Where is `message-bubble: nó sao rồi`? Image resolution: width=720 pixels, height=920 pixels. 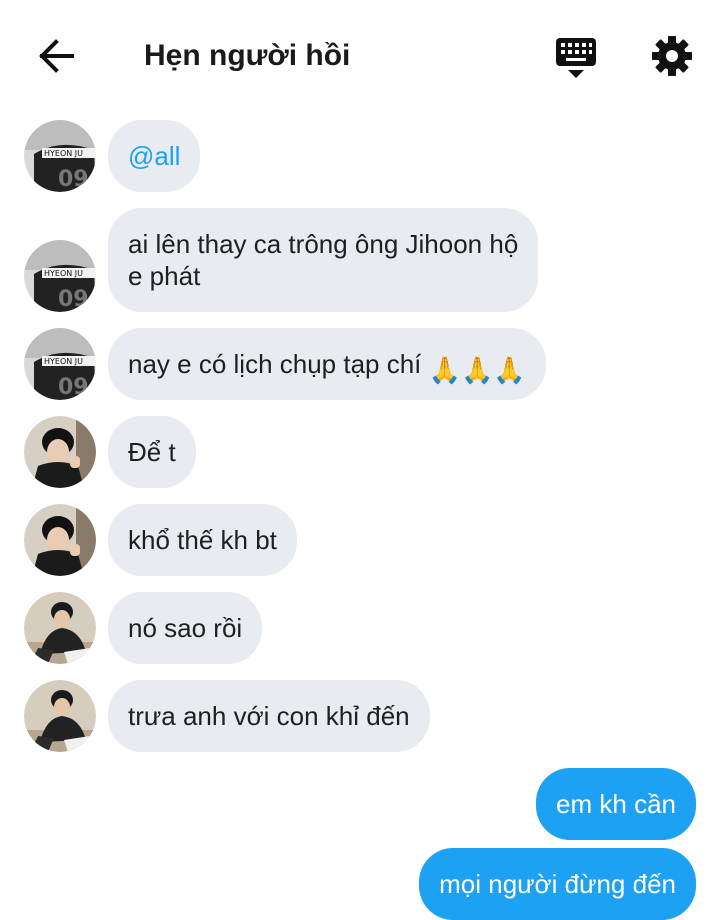 message-bubble: nó sao rồi is located at coordinates (185, 628).